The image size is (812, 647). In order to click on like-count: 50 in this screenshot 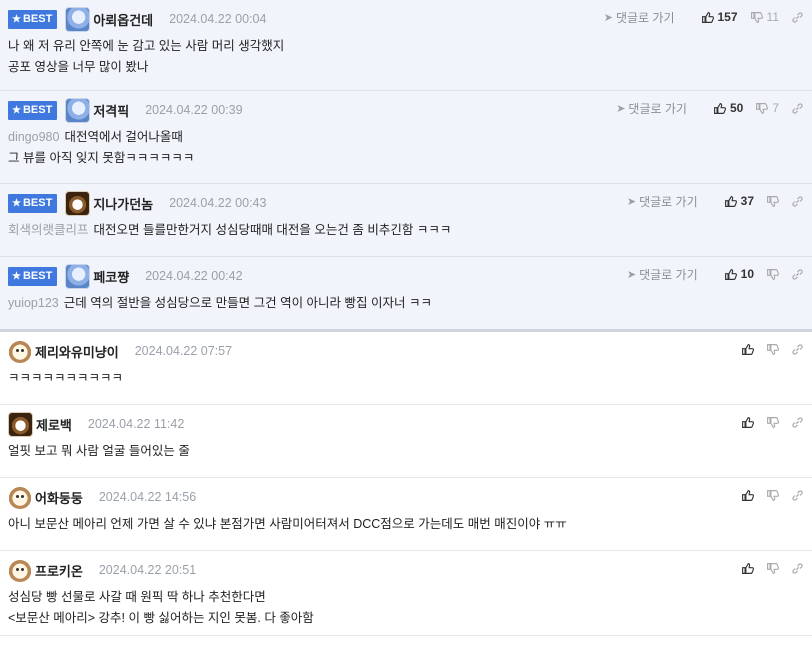, I will do `click(736, 108)`.